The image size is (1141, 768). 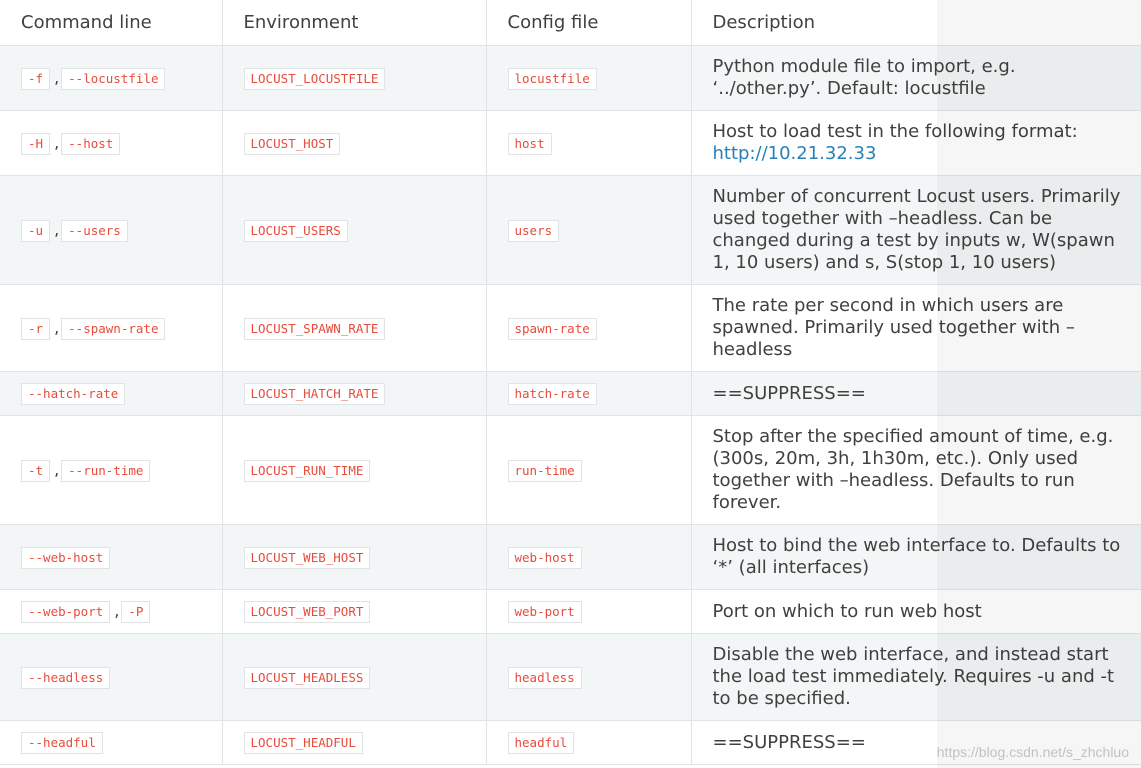 I want to click on environment-variable-literal: LOCUST_WEB_HOST, so click(x=307, y=557).